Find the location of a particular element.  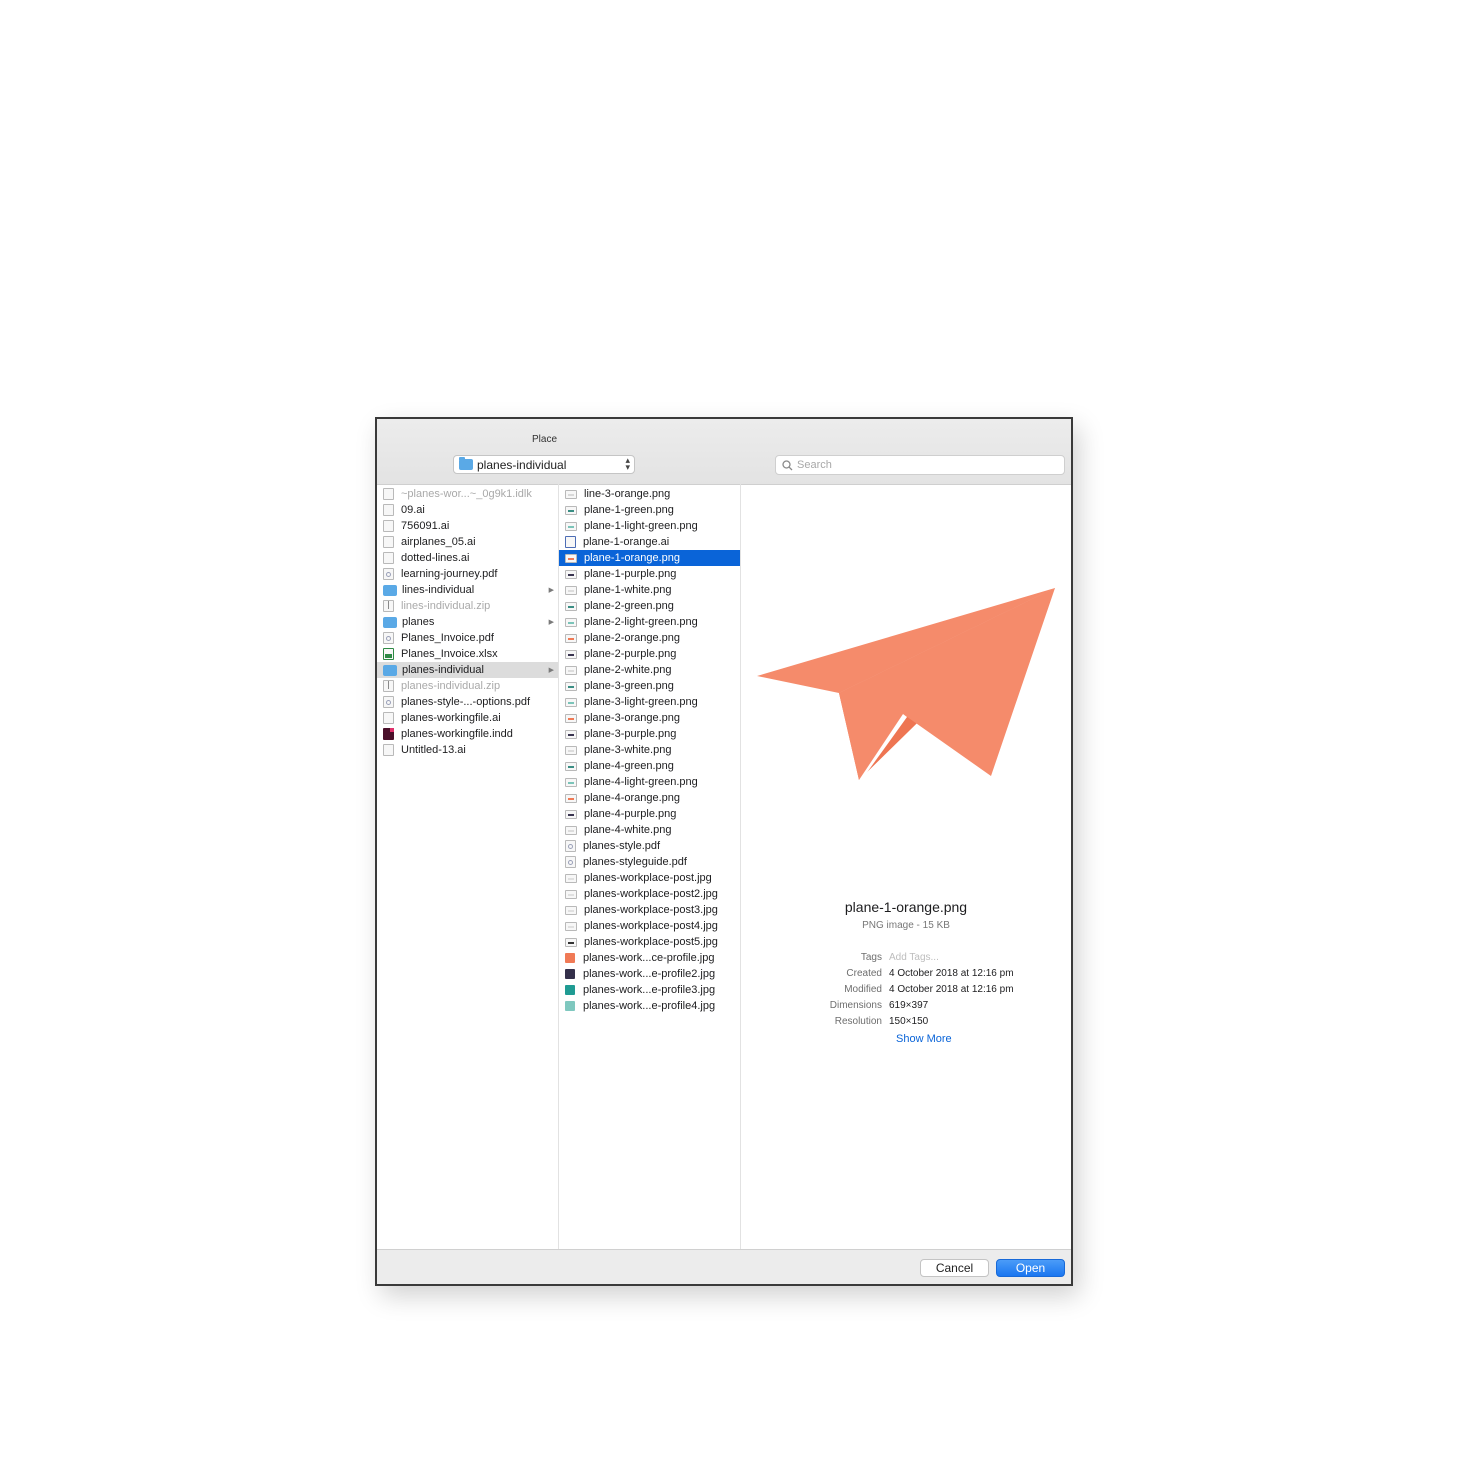

file-item: Planes_Invoice.xlsx is located at coordinates (467, 654).